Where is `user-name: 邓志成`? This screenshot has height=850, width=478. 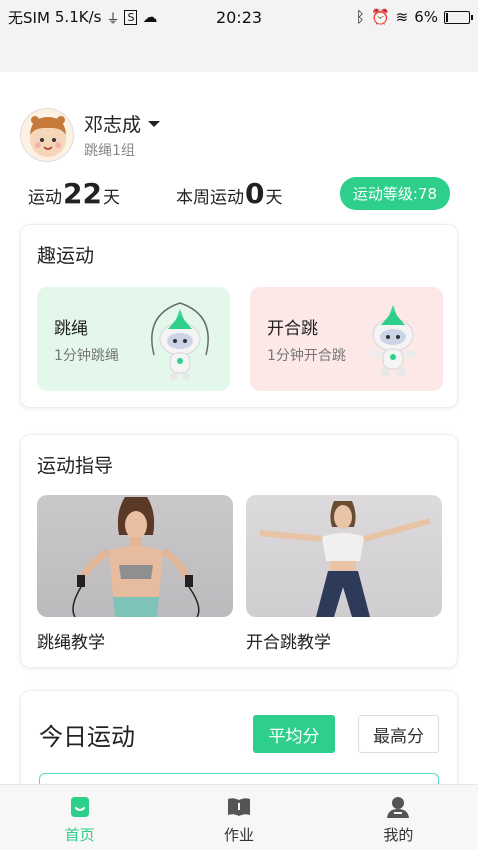 user-name: 邓志成 is located at coordinates (113, 125).